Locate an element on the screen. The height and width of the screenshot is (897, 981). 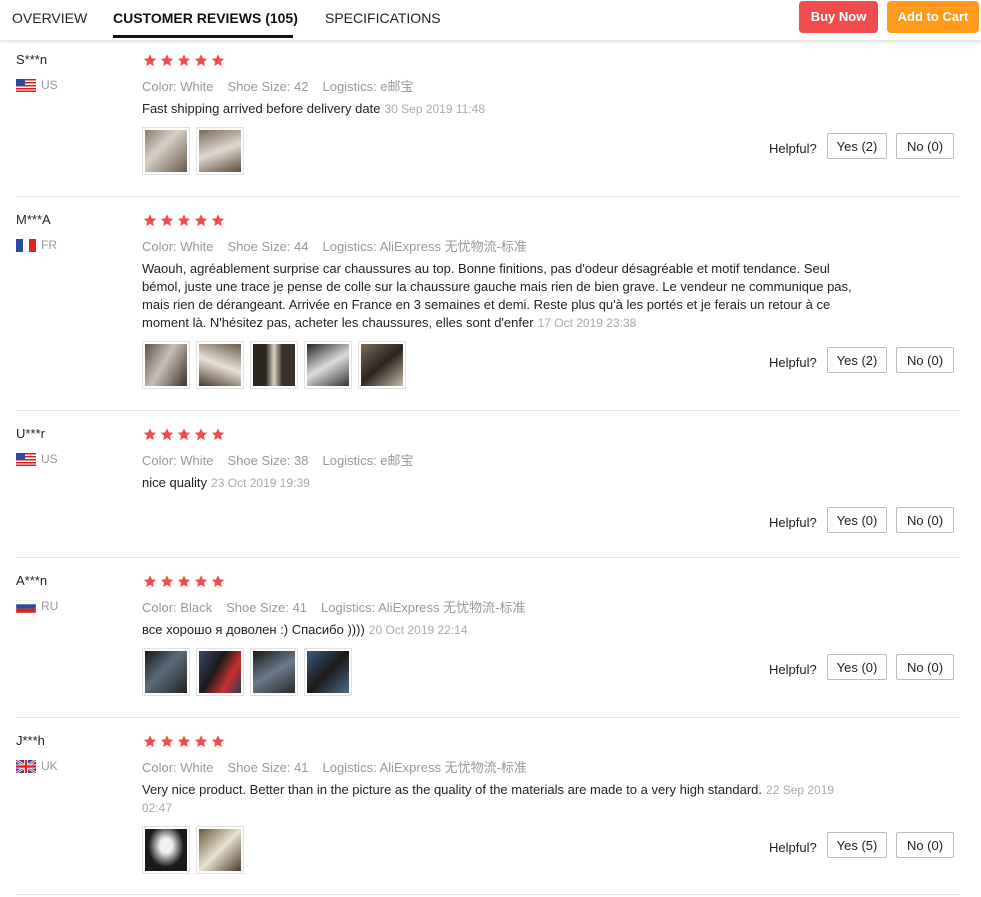
review-text: nice quality is located at coordinates (175, 482).